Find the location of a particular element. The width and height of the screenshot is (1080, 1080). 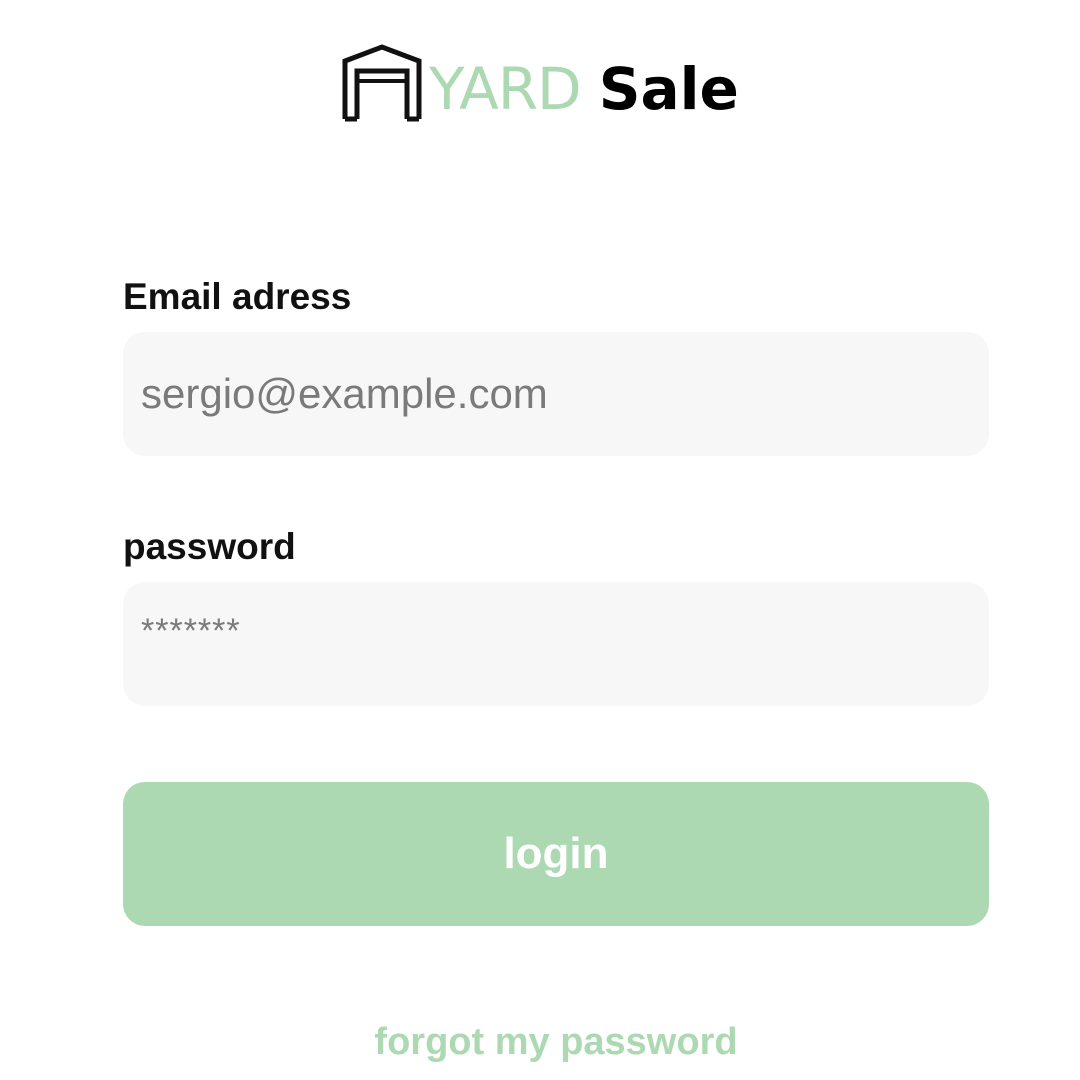

email-input-box is located at coordinates (556, 394).